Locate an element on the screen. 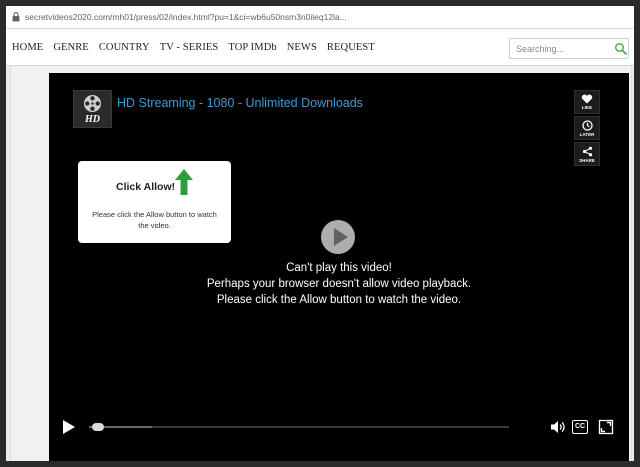  nav-item-request: REQUEST is located at coordinates (351, 47).